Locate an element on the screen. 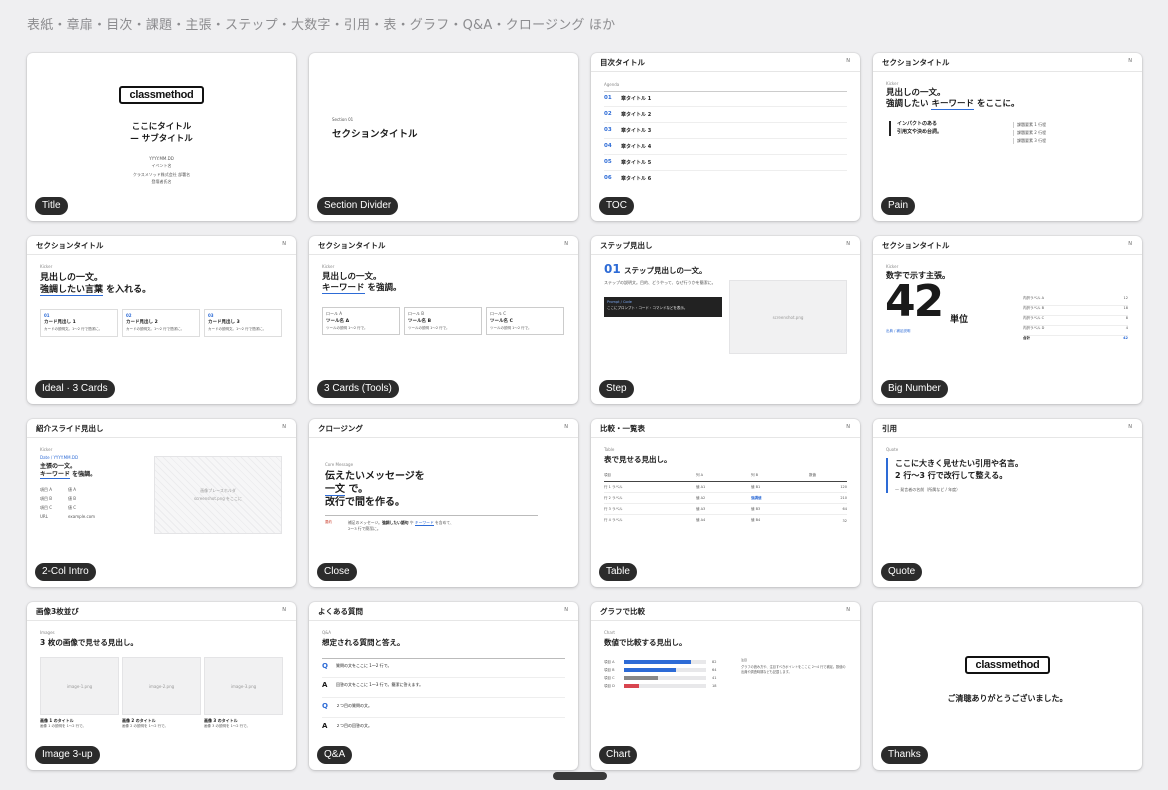 This screenshot has width=1168, height=790. table-cell: 値 B1 is located at coordinates (756, 486).